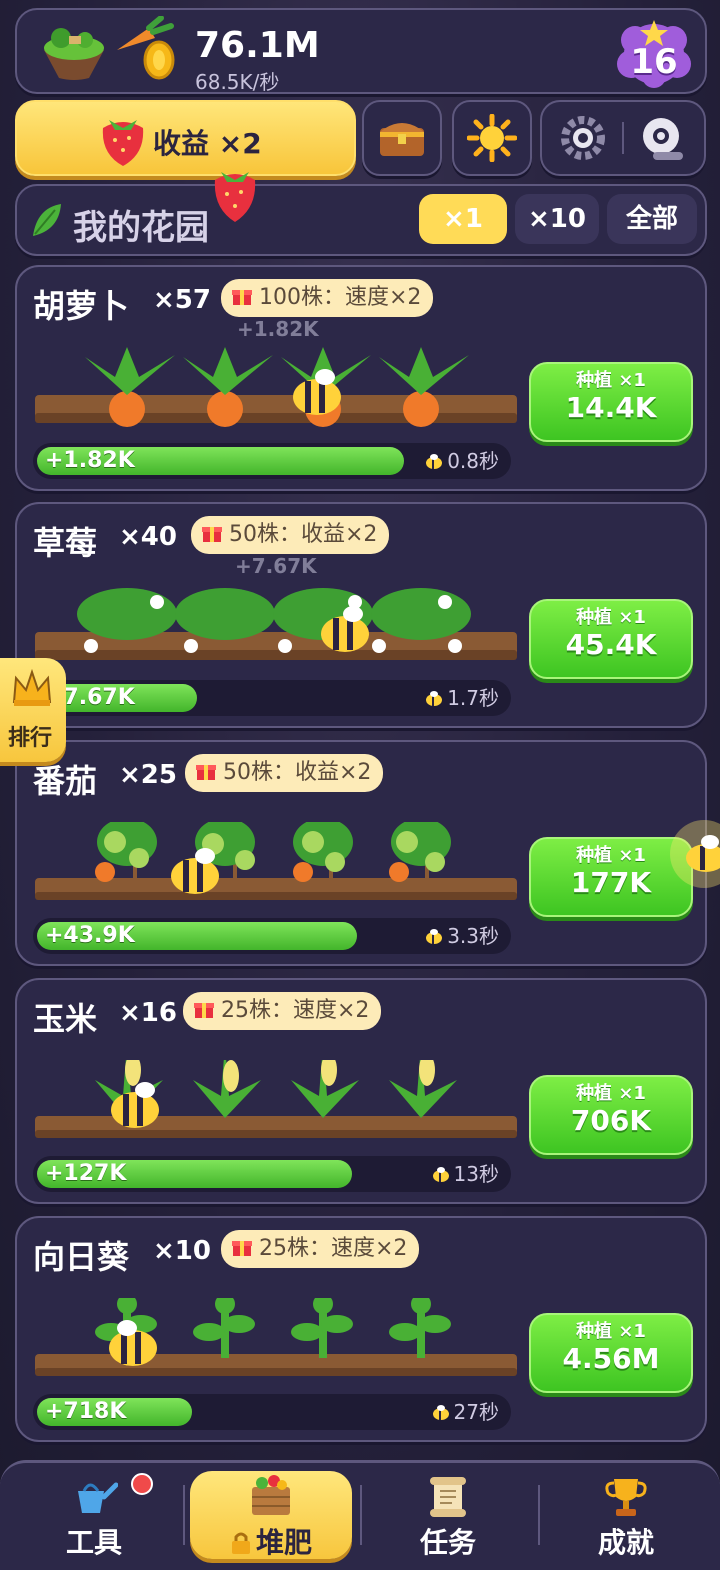  What do you see at coordinates (476, 1174) in the screenshot?
I see `cycle-time-text: 13秒` at bounding box center [476, 1174].